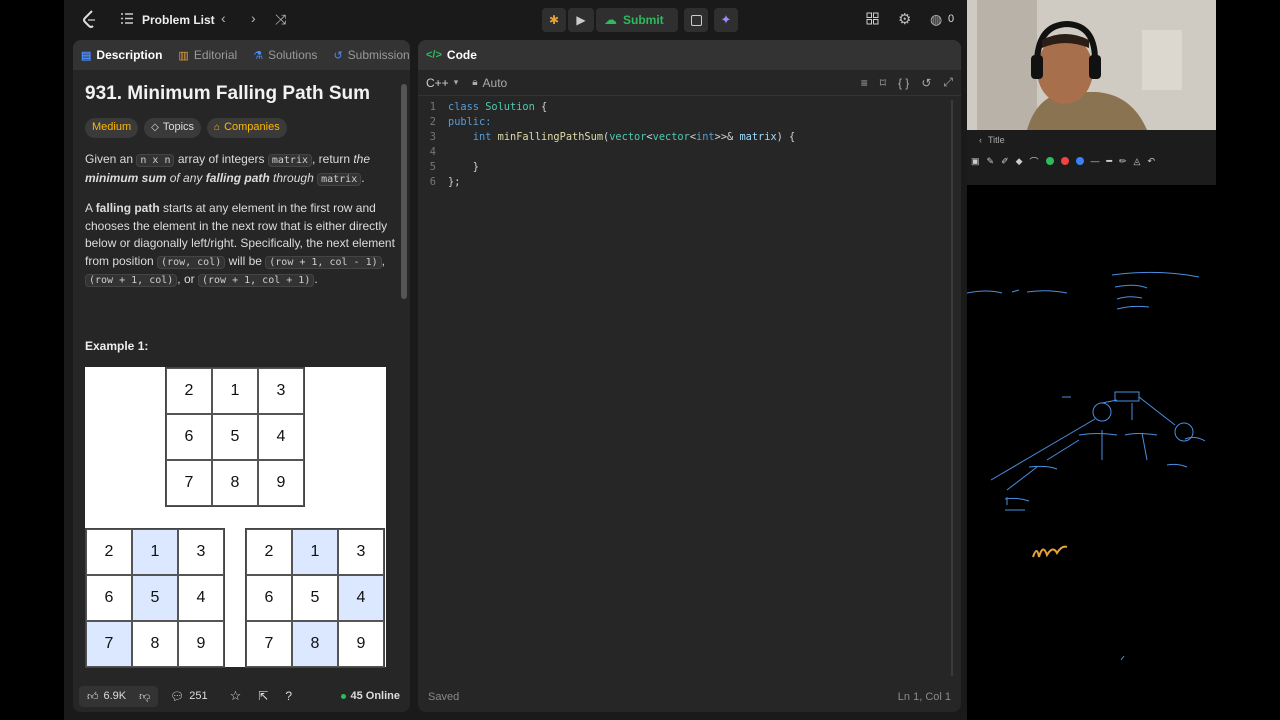 The width and height of the screenshot is (1280, 720). I want to click on format-icon: ≡, so click(864, 83).